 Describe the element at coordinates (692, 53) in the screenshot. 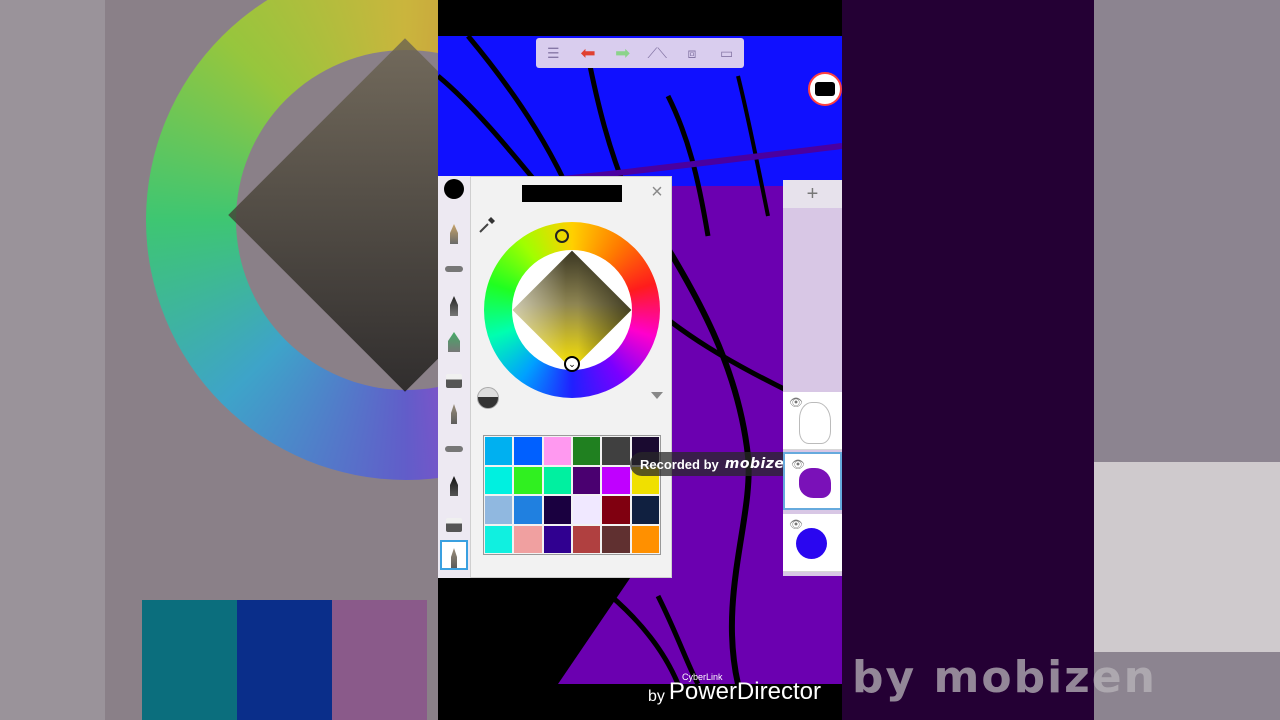

I see `symmetry-icon: ⧈` at that location.